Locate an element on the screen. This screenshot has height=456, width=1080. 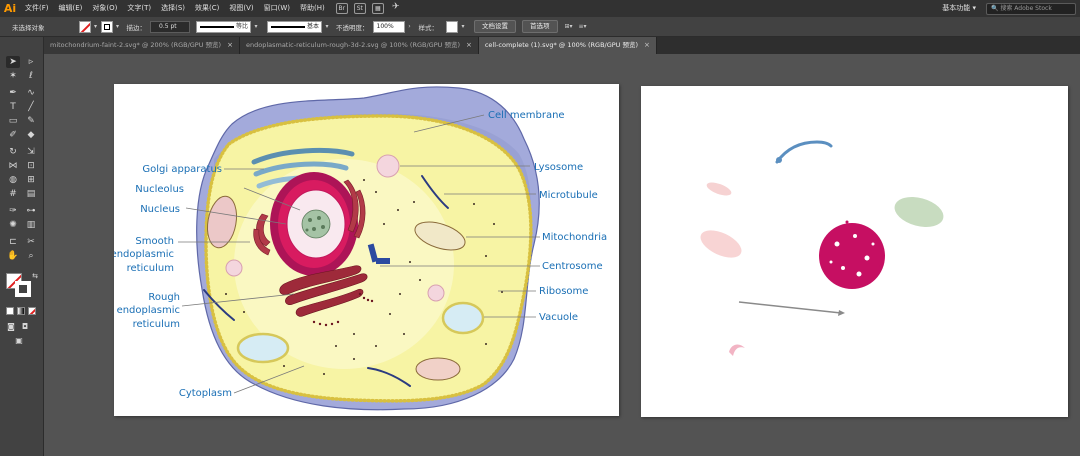
gradient-tool-icon: ▤ is located at coordinates (31, 194).